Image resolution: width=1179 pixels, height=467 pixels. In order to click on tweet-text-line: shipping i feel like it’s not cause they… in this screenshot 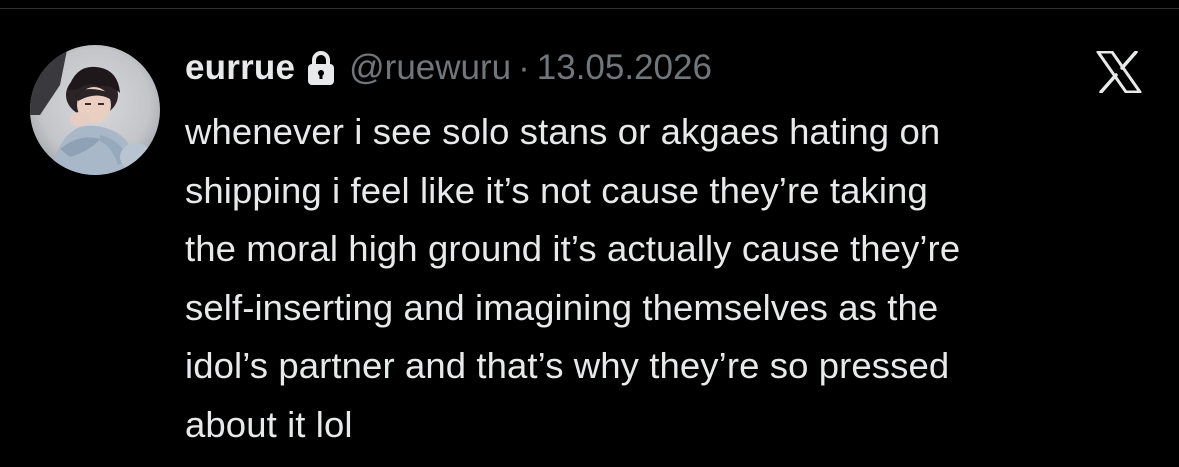, I will do `click(556, 190)`.